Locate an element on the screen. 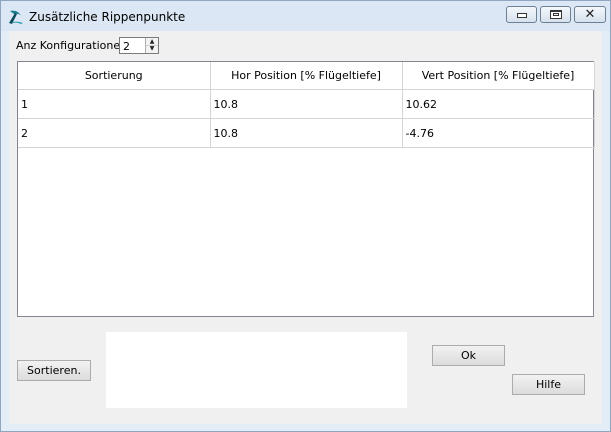 This screenshot has width=611, height=432. close-button: ✕ is located at coordinates (590, 14).